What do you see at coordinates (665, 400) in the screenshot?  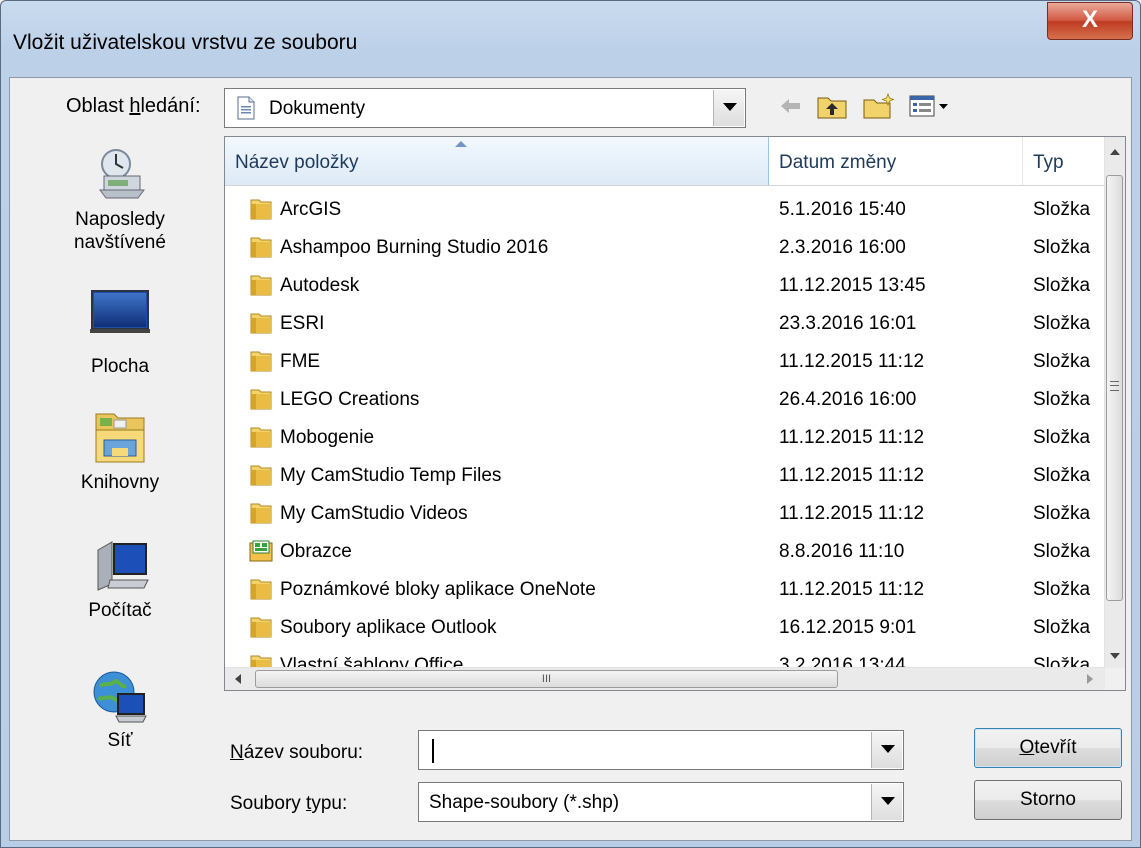 I see `file-row: LEGO Creations 26.4.2016 16:00 Složka` at bounding box center [665, 400].